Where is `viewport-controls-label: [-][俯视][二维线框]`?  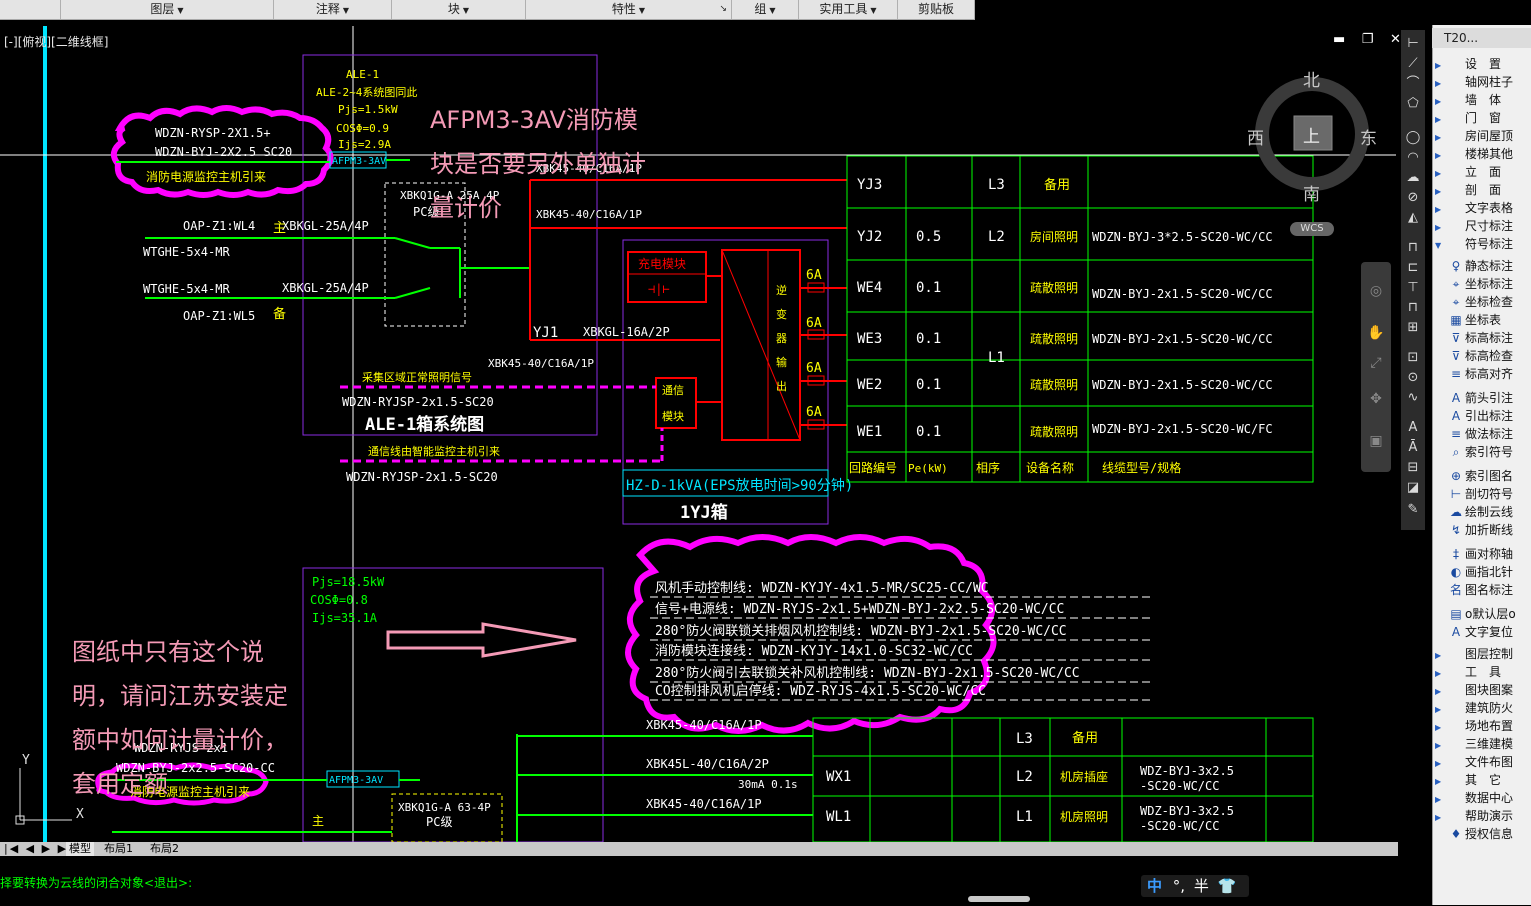
viewport-controls-label: [-][俯视][二维线框] is located at coordinates (56, 41).